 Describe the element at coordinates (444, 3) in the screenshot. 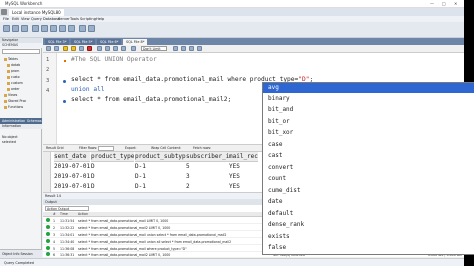

I see `maximize-button: □` at that location.